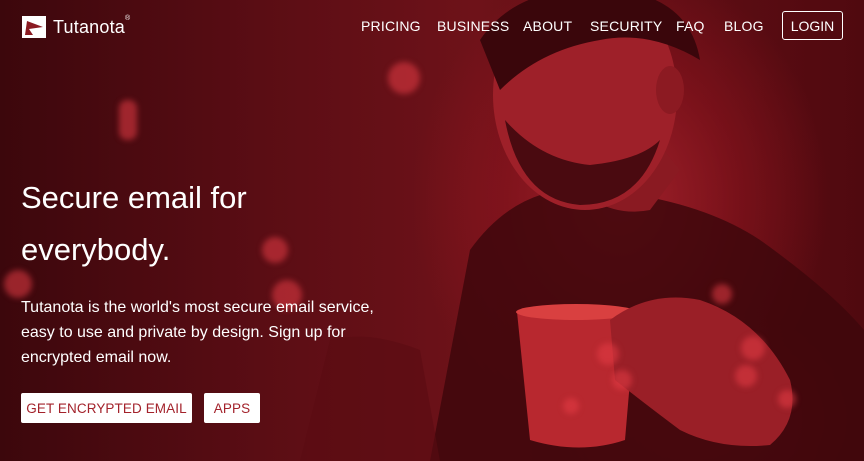  I want to click on brand-logo: Tutanota®, so click(75, 27).